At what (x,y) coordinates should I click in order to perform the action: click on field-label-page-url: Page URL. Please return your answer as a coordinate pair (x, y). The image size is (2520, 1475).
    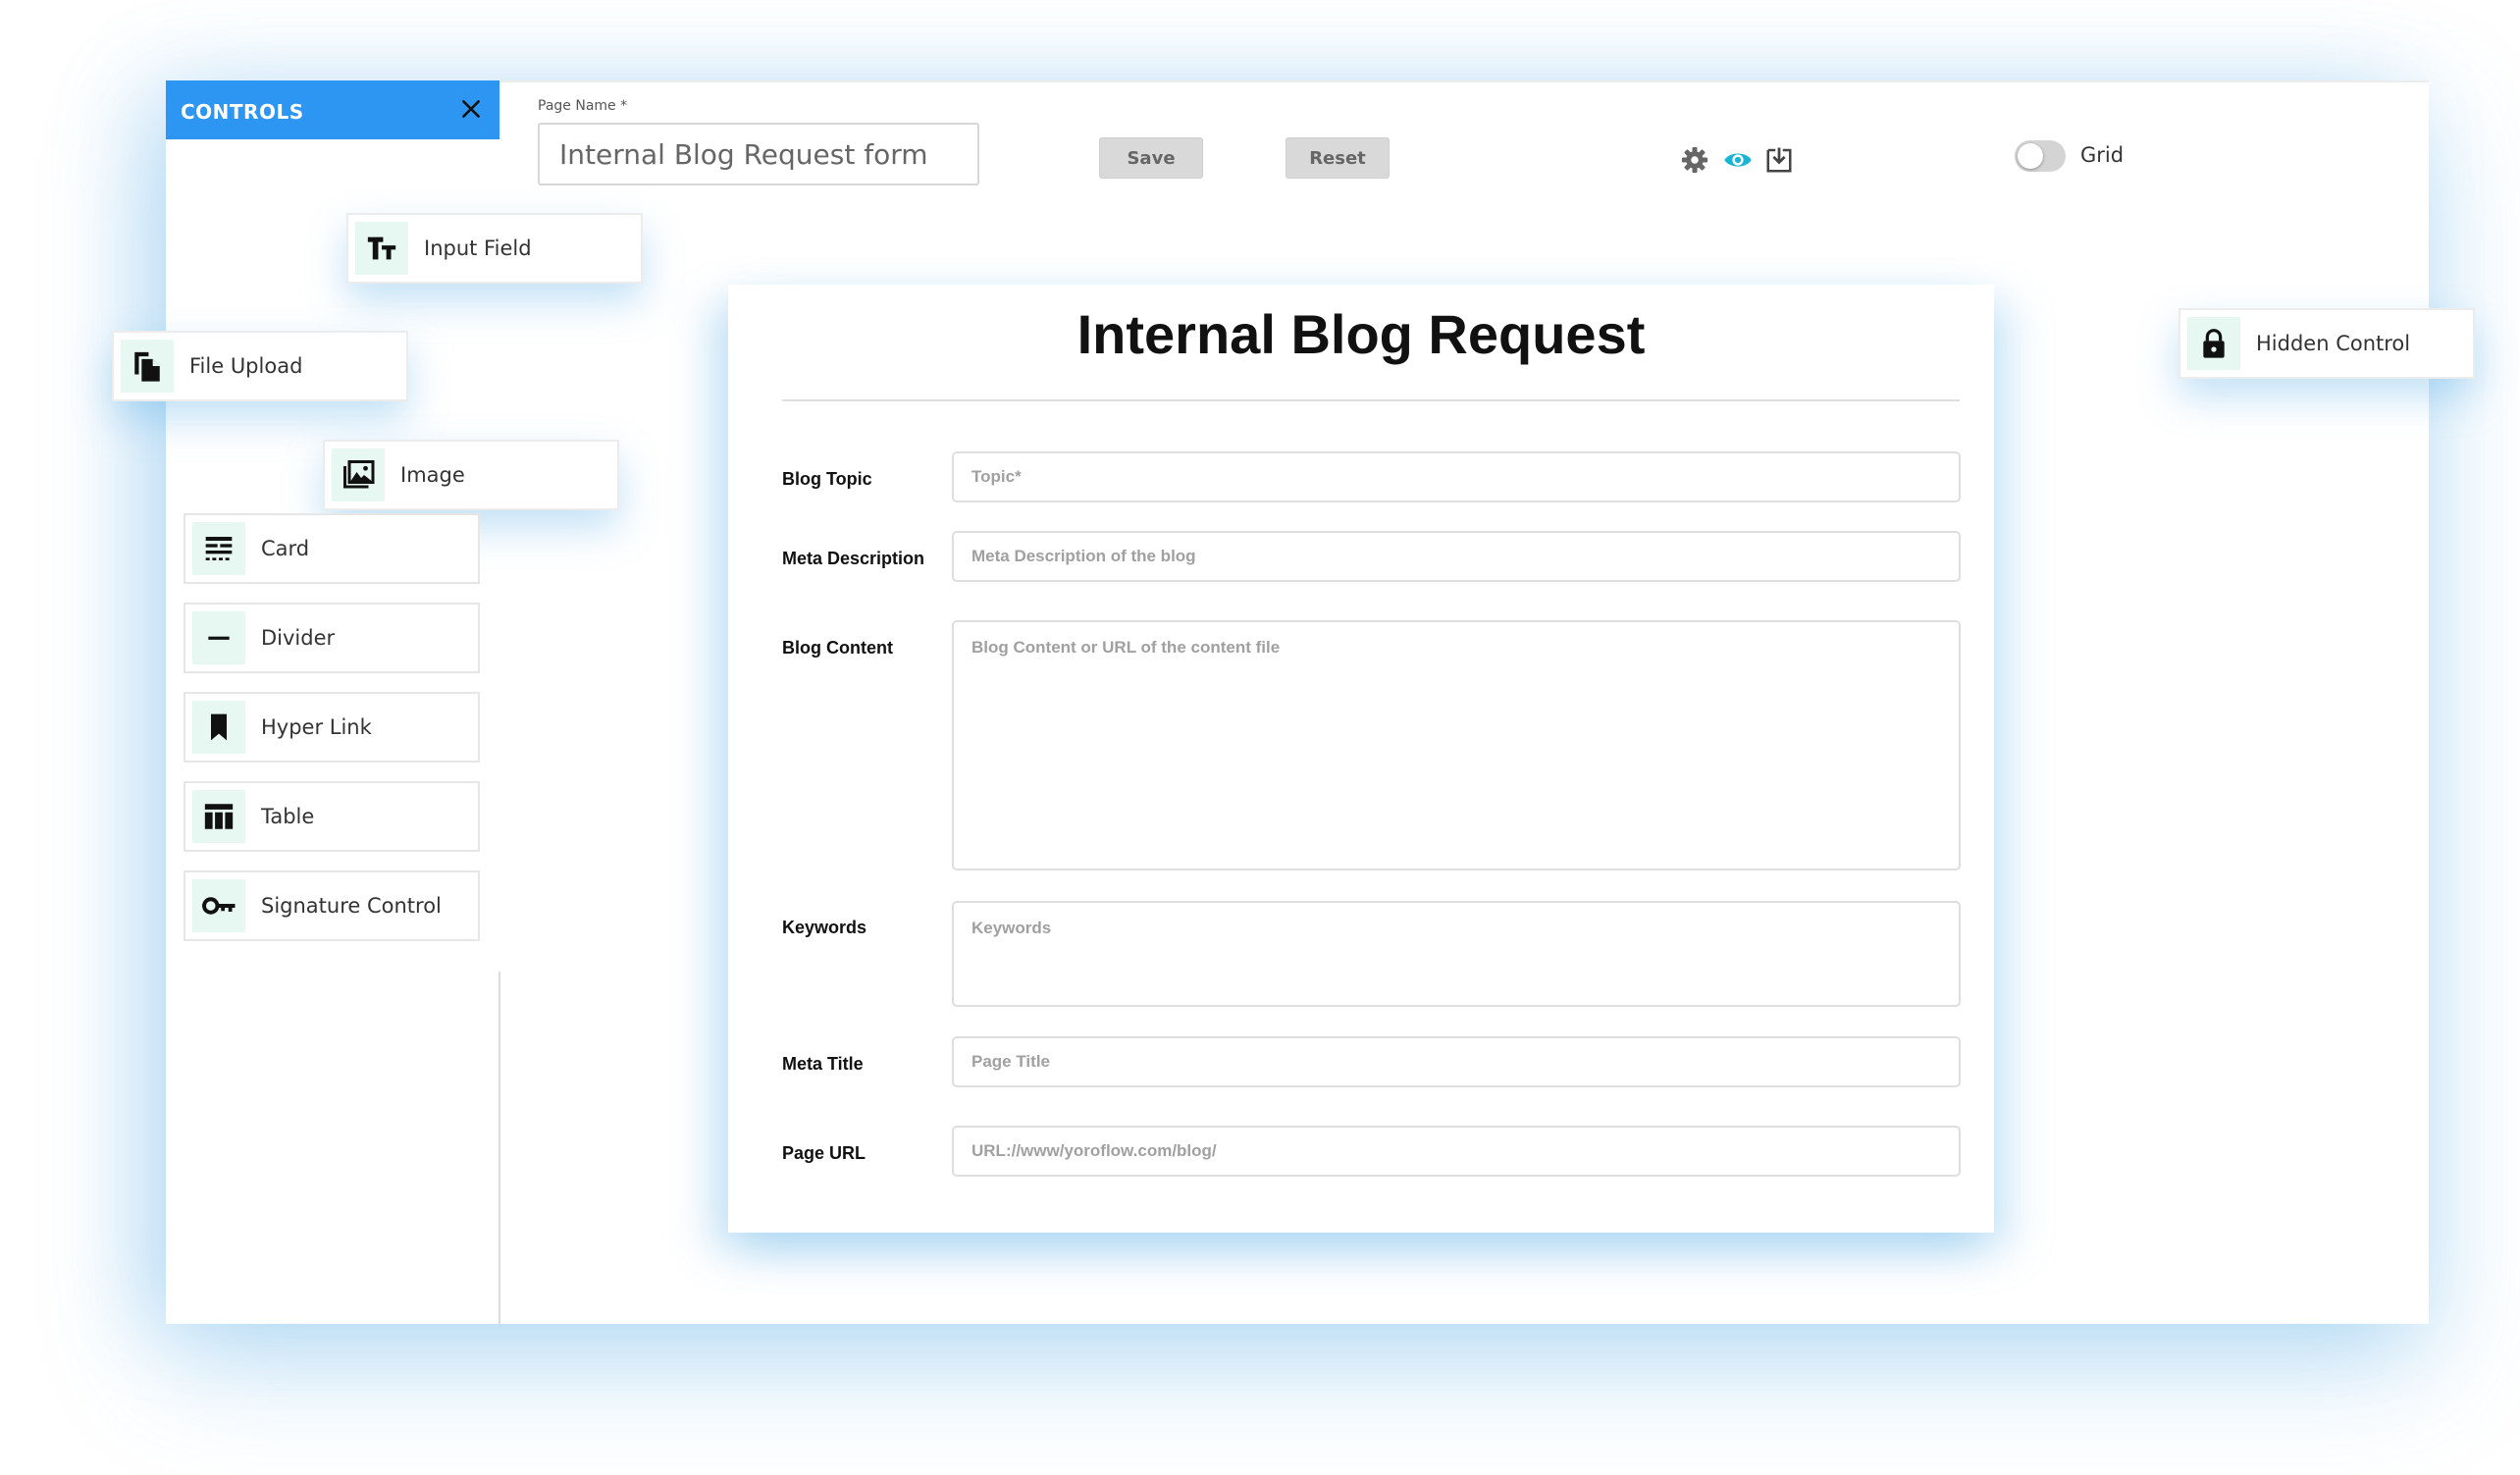
    Looking at the image, I should click on (824, 1153).